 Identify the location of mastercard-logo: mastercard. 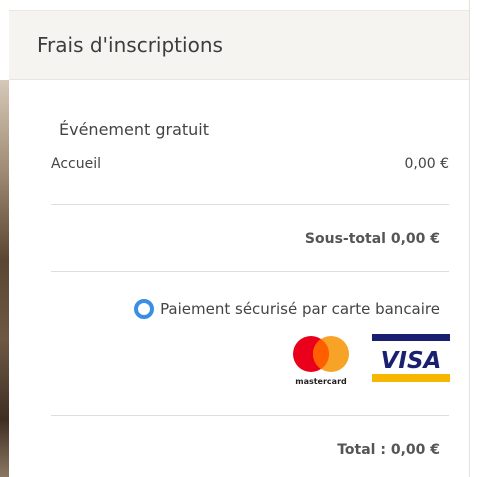
(321, 361).